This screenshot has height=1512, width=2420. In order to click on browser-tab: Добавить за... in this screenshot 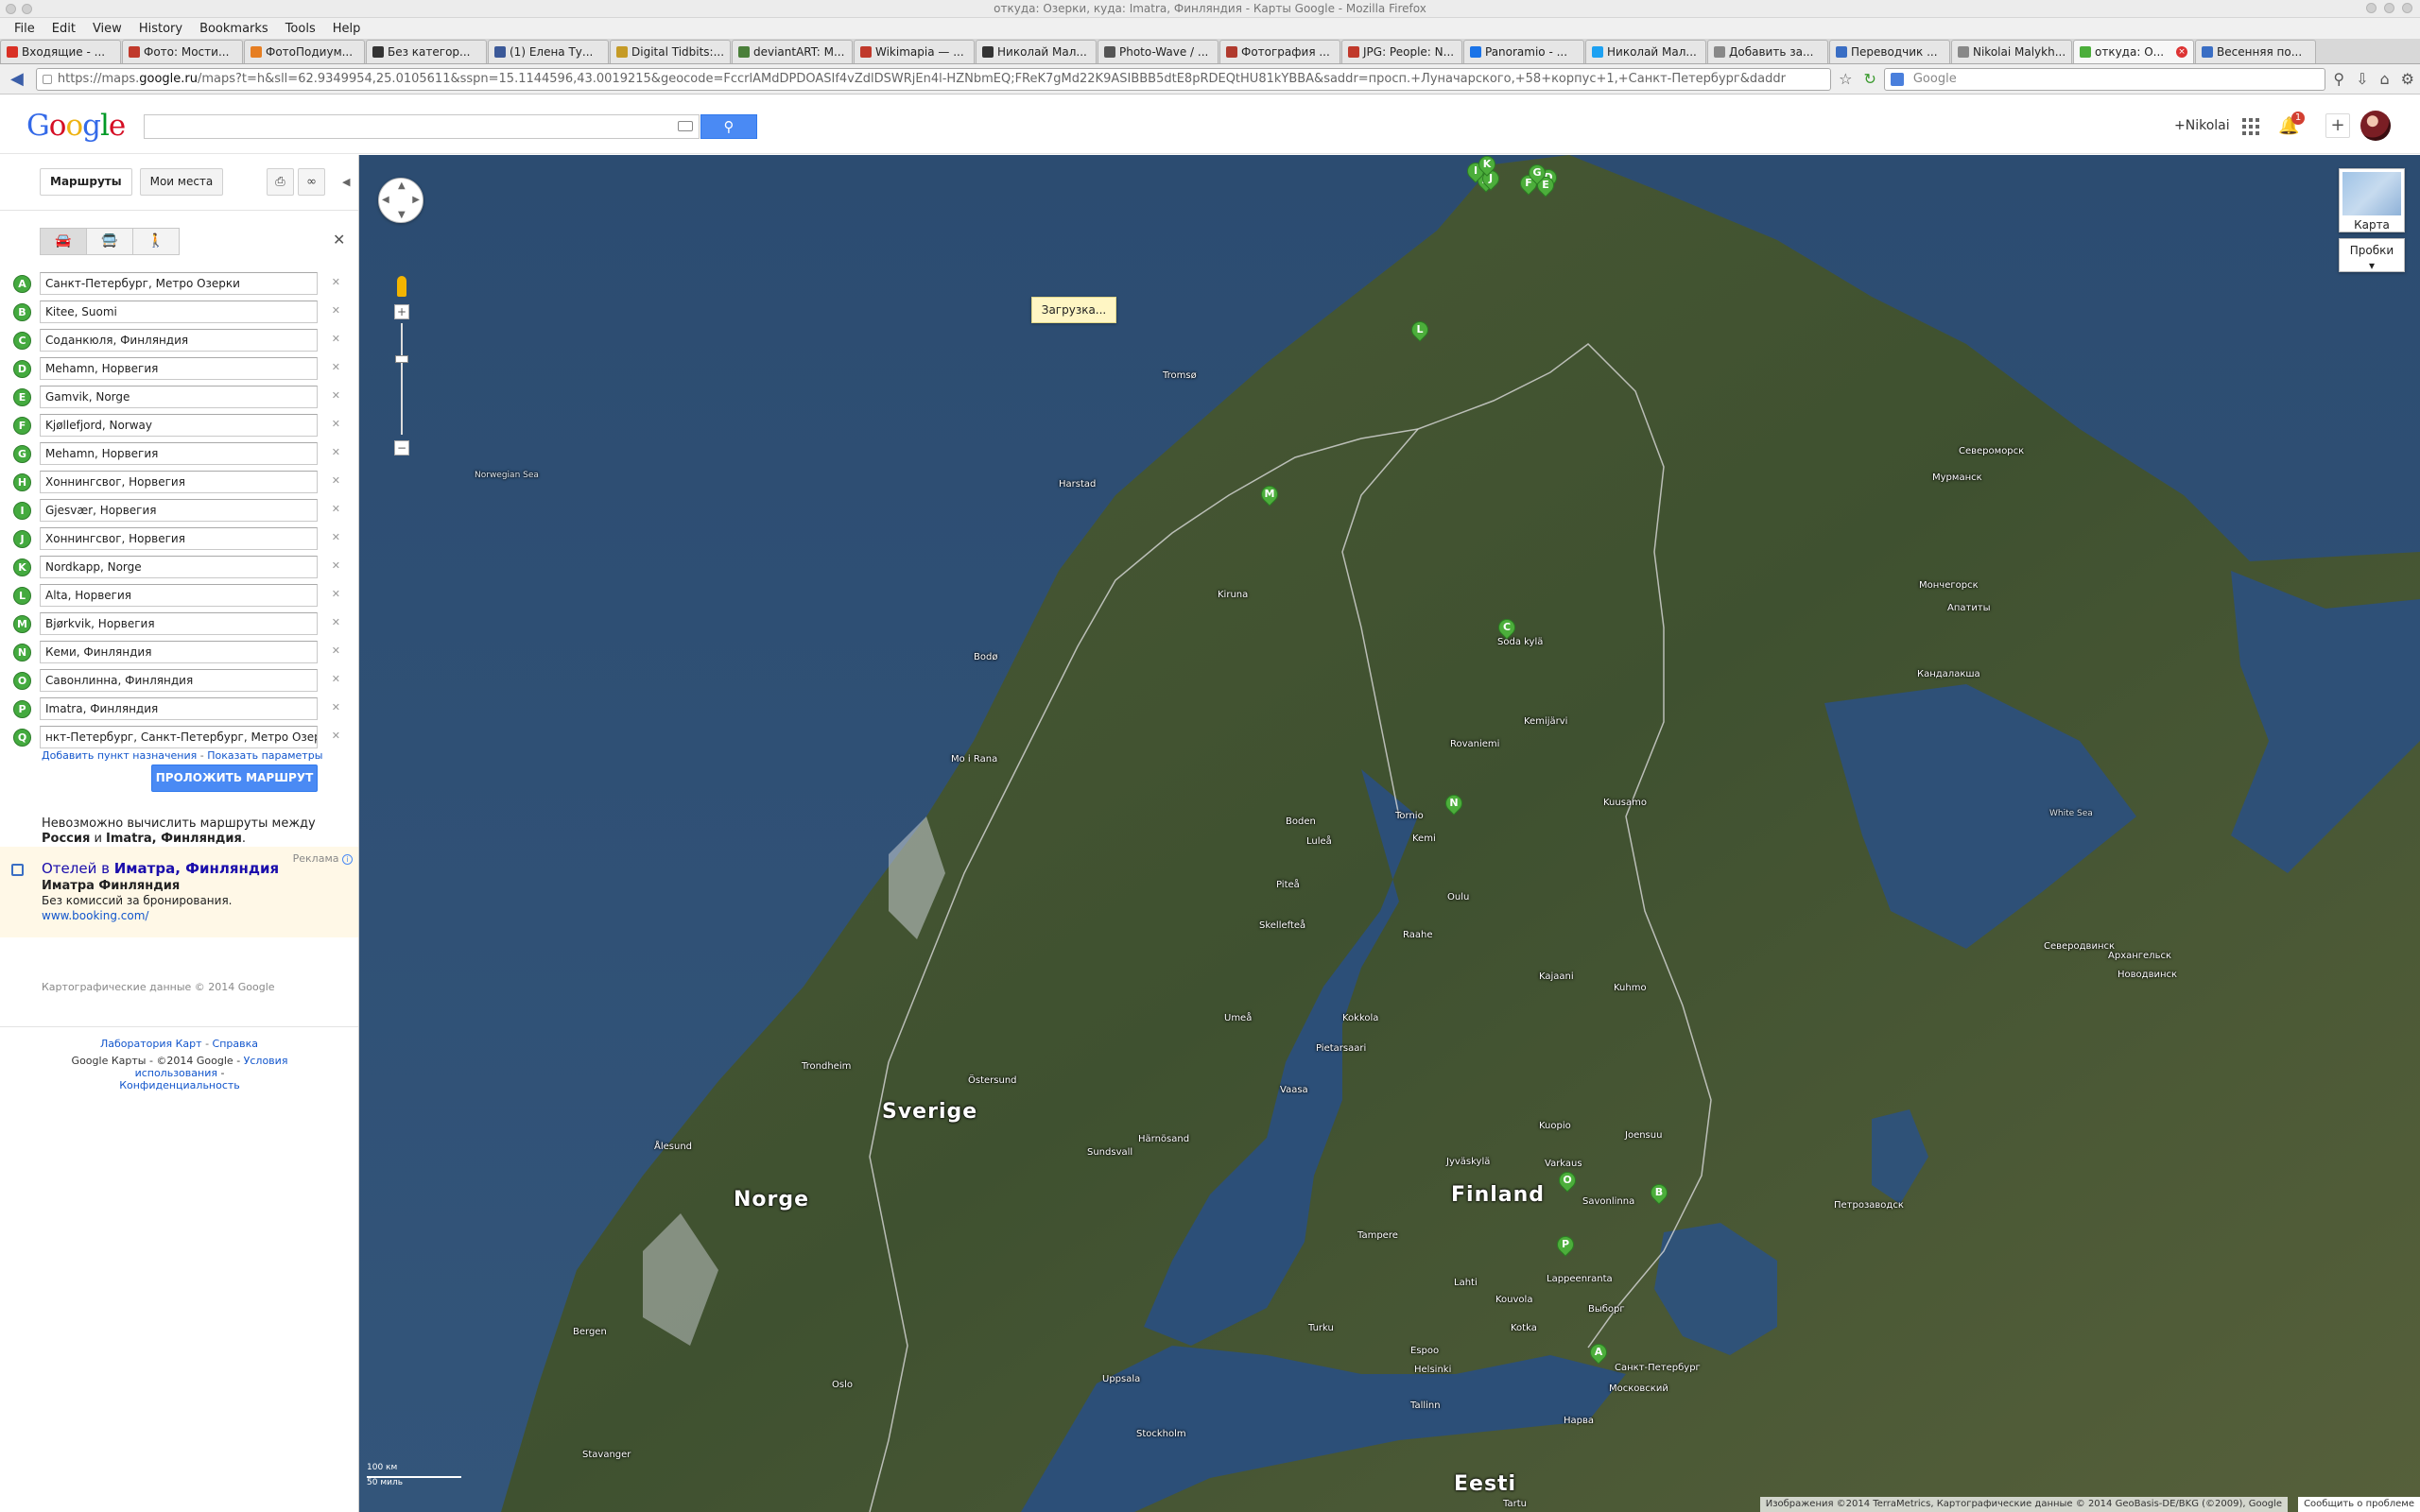, I will do `click(1767, 51)`.